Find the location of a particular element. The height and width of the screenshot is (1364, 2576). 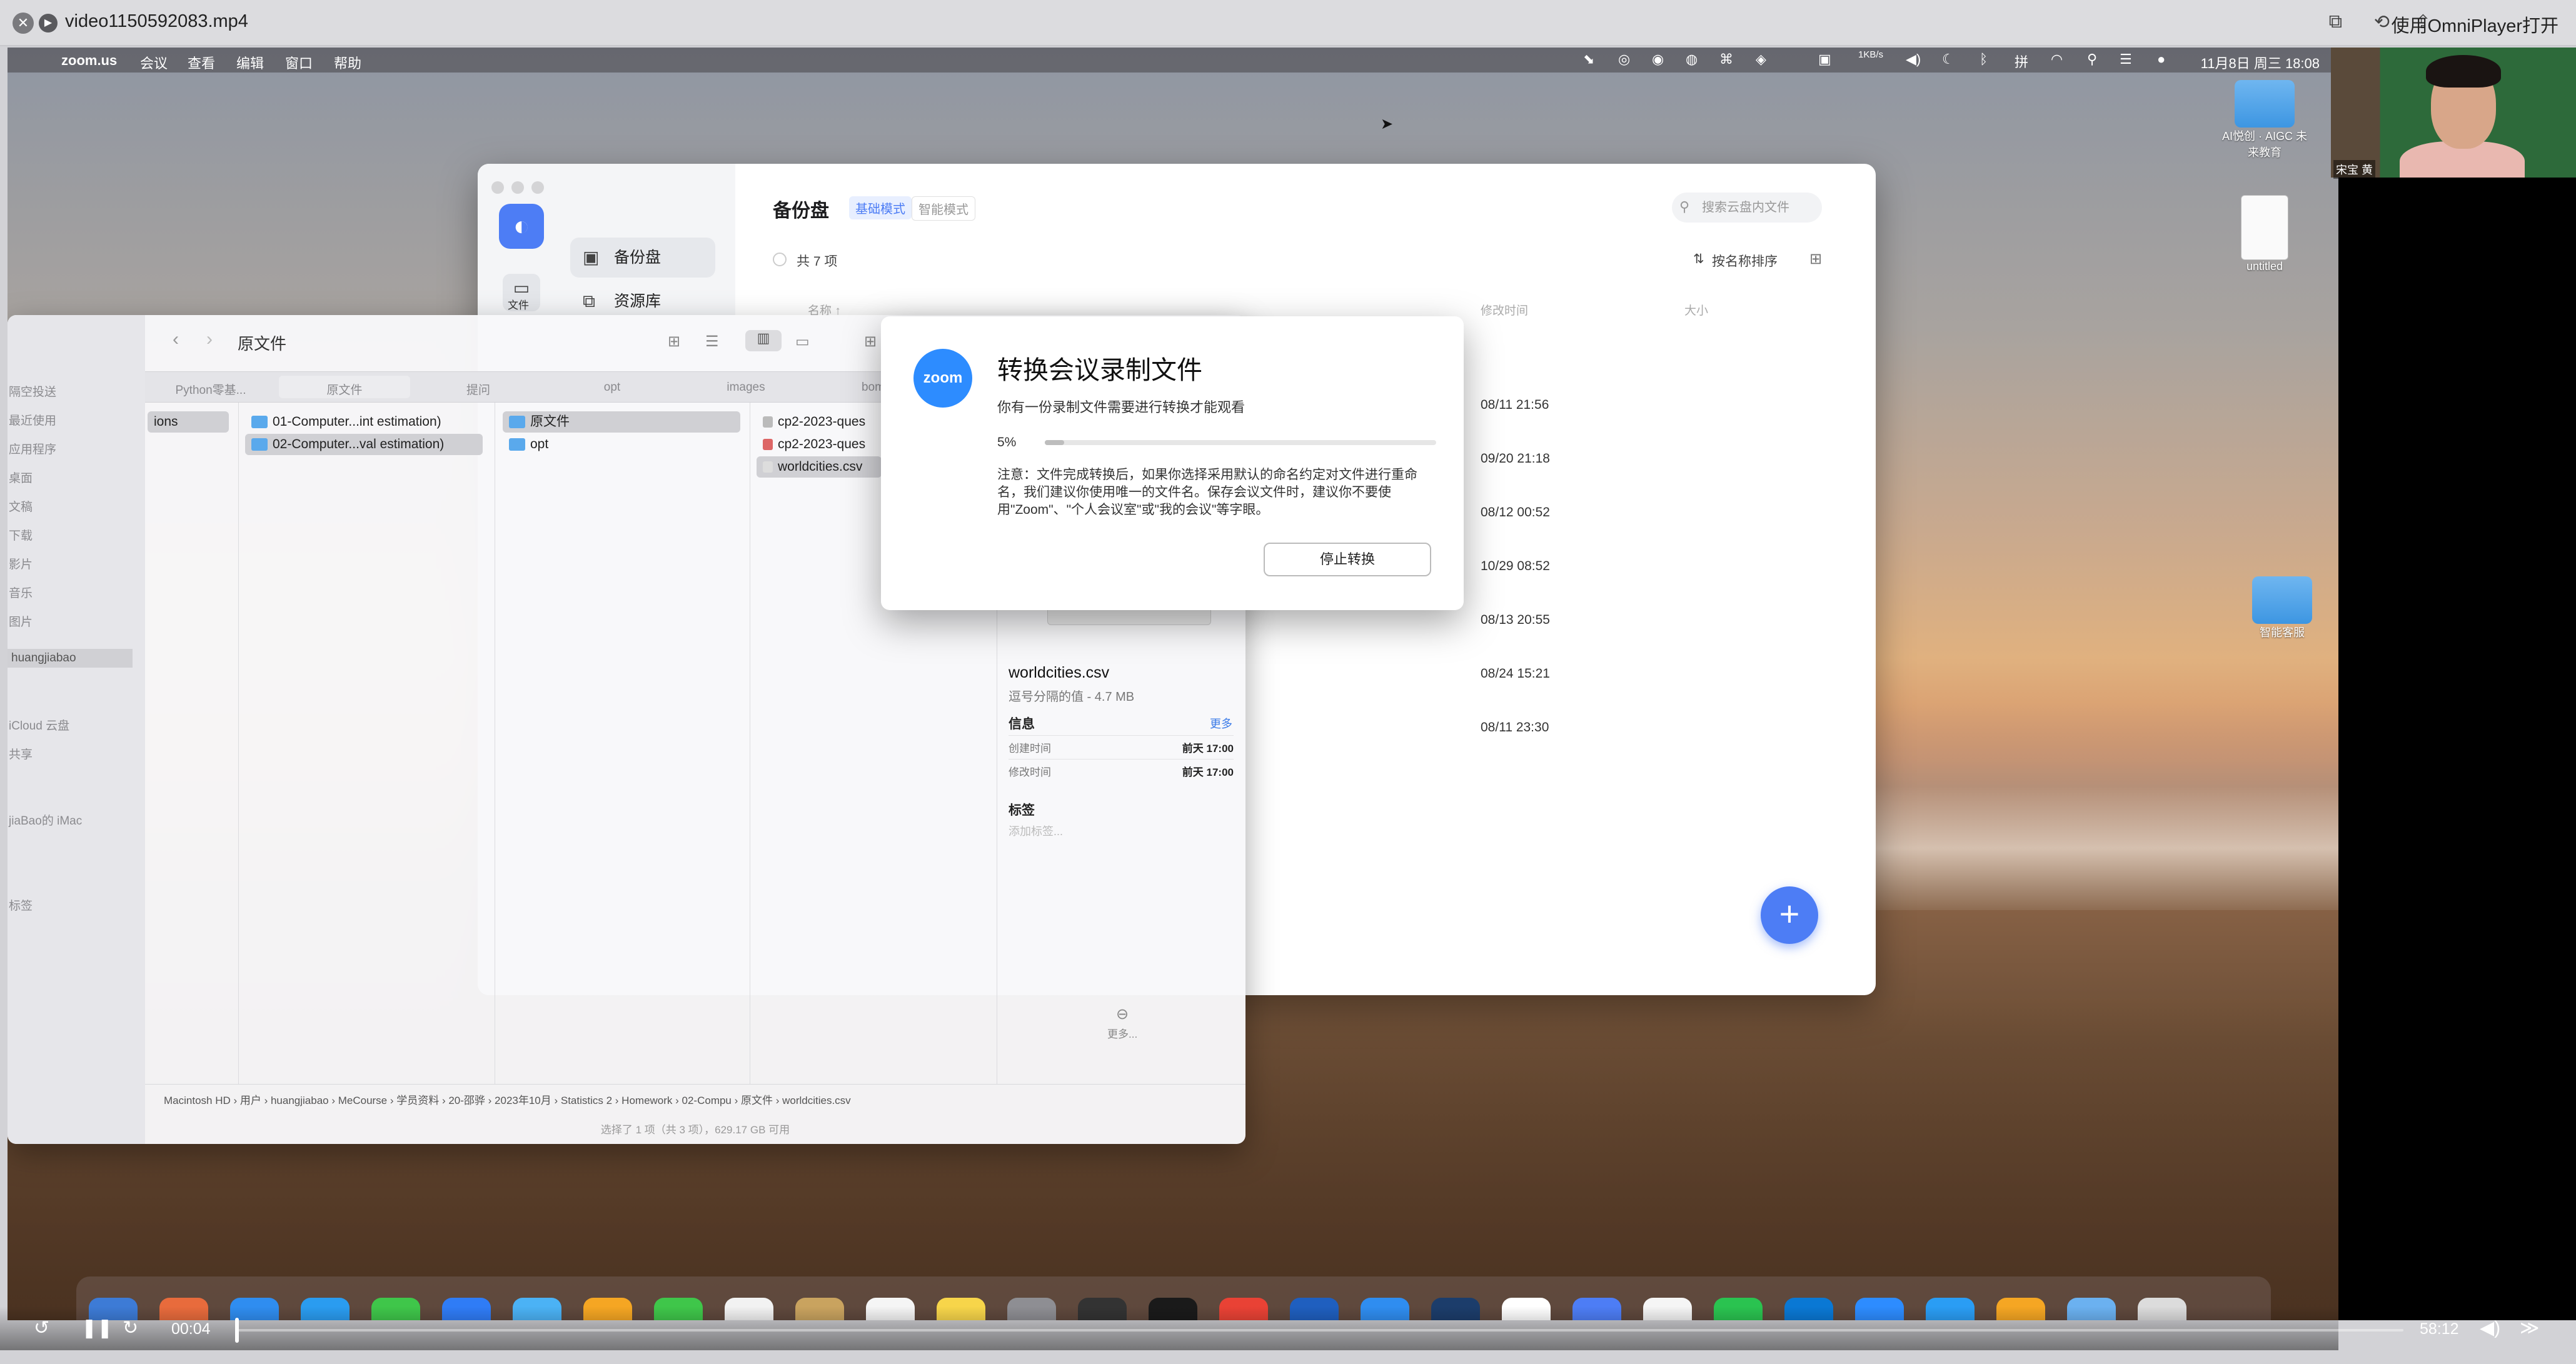

finder-tab: 提问 is located at coordinates (478, 389).